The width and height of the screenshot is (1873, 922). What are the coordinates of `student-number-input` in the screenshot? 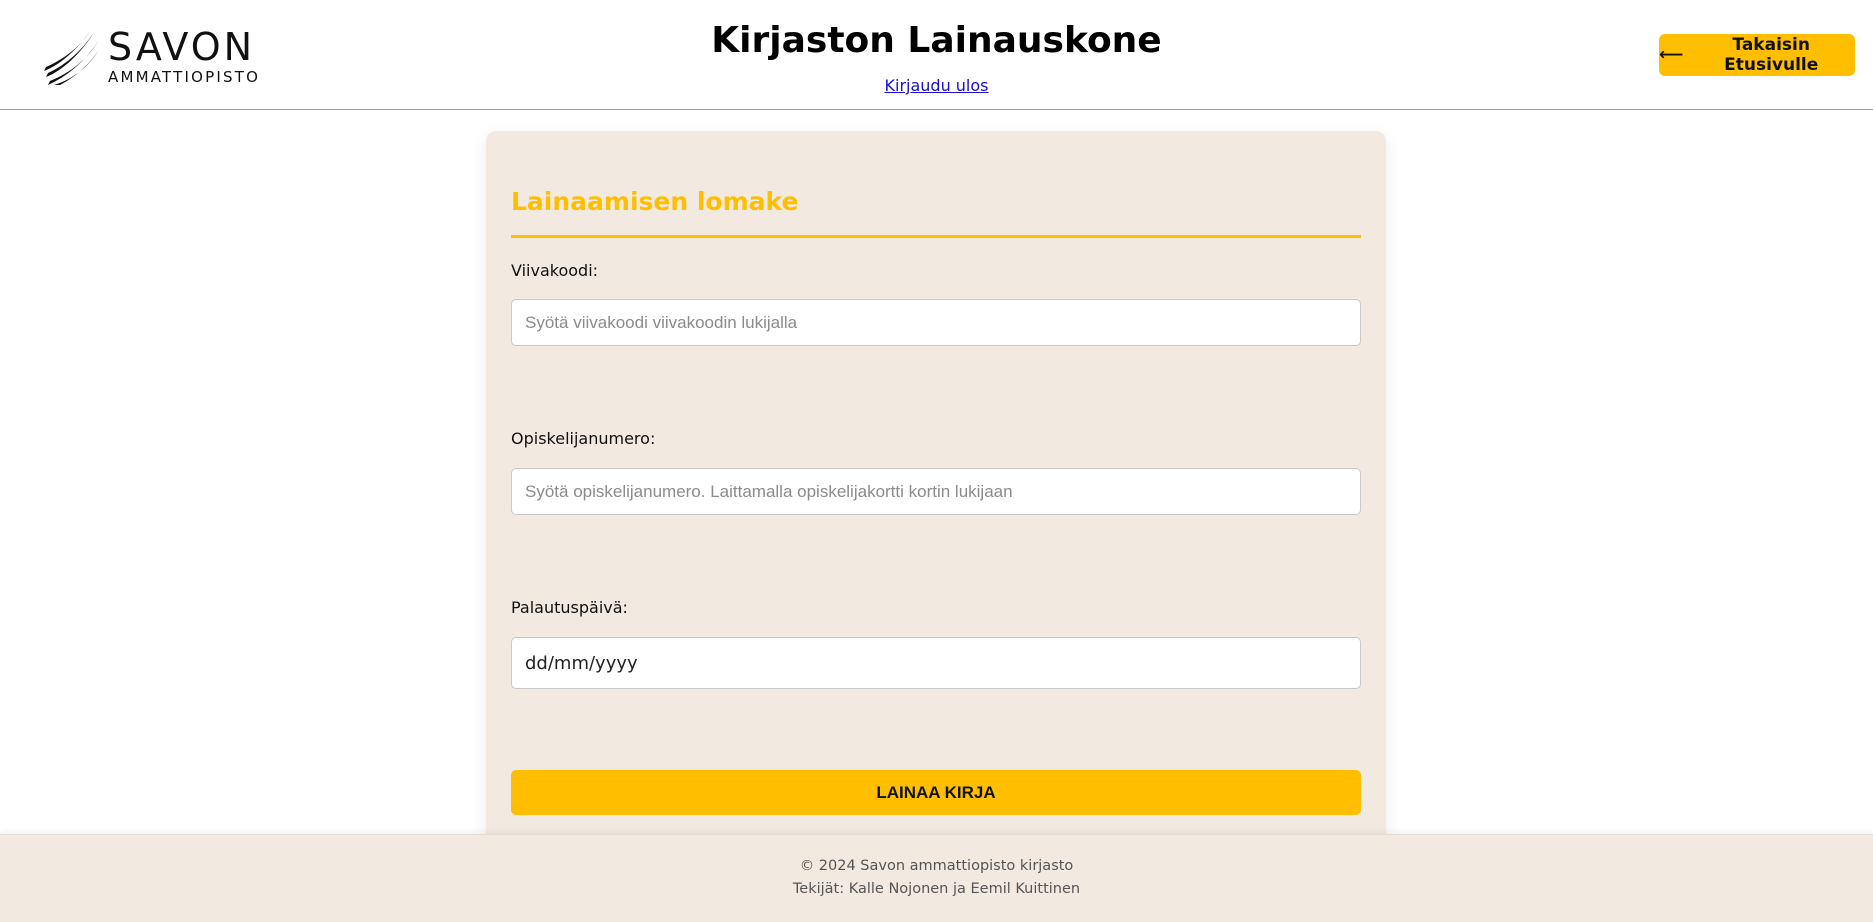 It's located at (936, 491).